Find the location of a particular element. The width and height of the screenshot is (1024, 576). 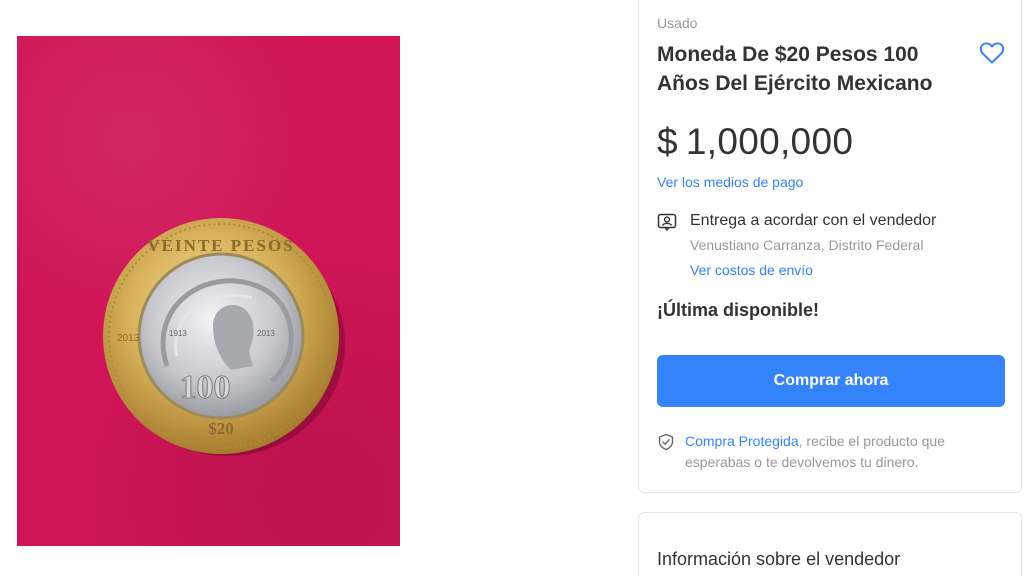

seller-section-title: Información sobre el vendedor is located at coordinates (779, 559).